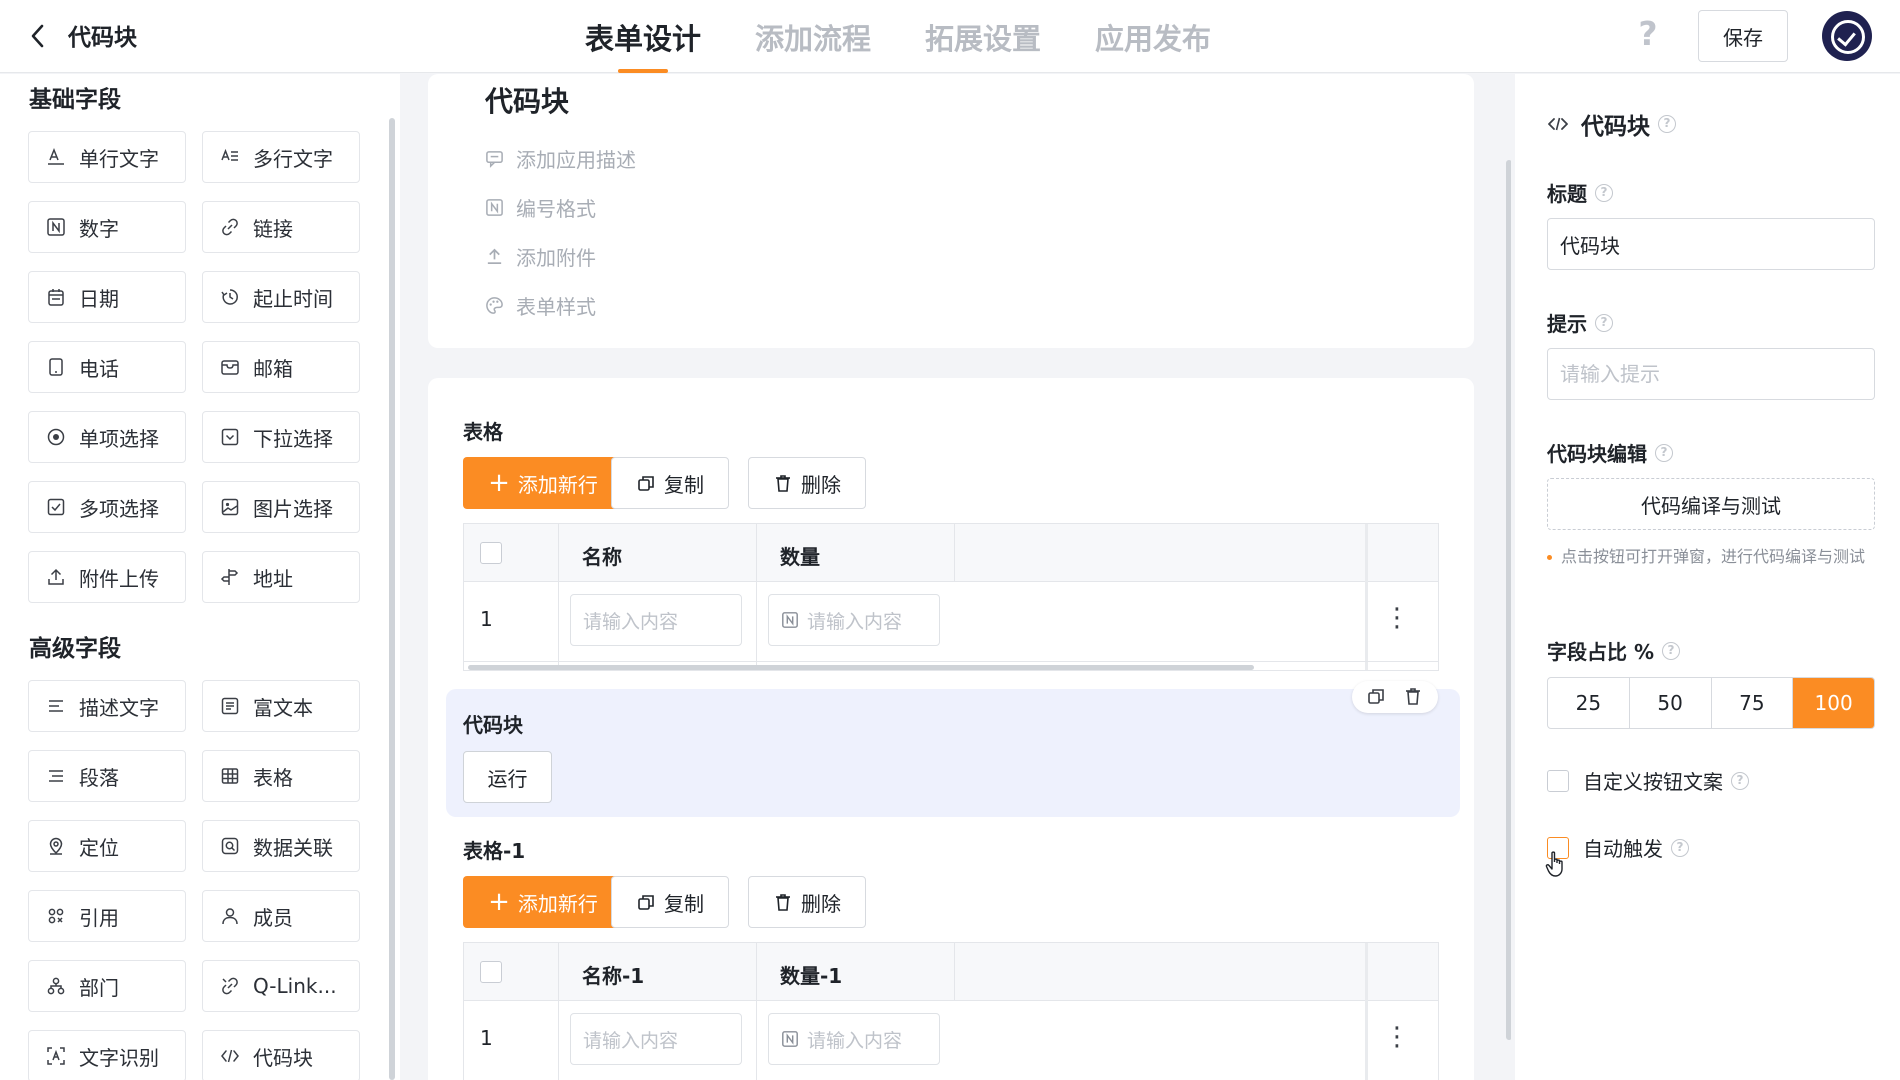 The image size is (1900, 1080). I want to click on table2-delete-button: 删除, so click(807, 902).